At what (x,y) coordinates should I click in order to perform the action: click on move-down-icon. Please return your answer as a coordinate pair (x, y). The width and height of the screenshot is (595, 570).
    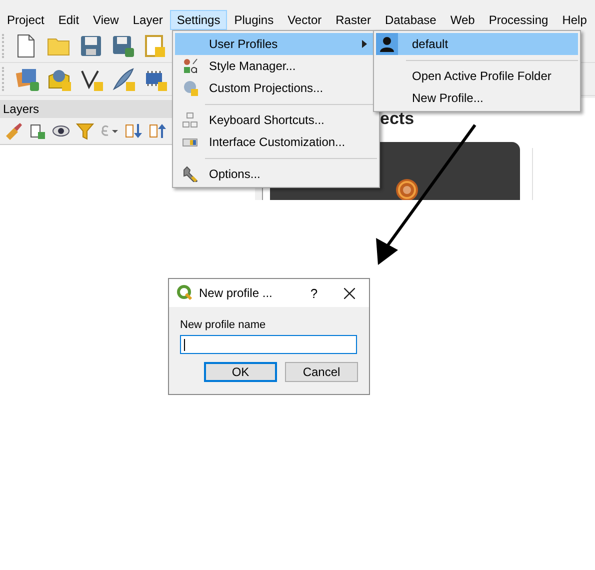
    Looking at the image, I should click on (133, 131).